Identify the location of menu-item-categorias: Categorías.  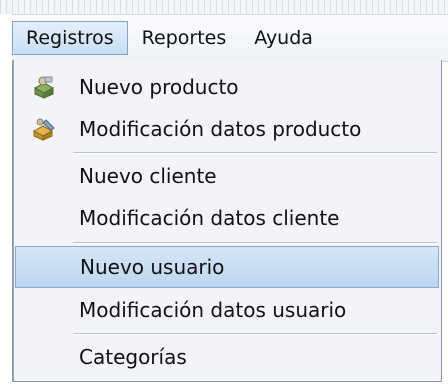
(227, 357).